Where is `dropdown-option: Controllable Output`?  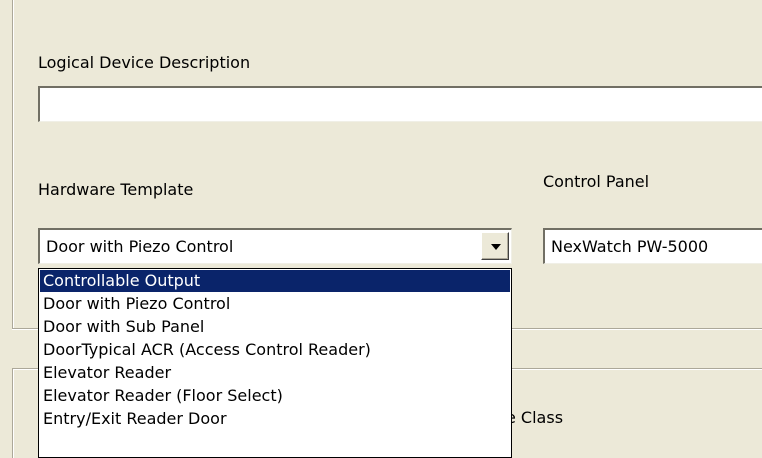
dropdown-option: Controllable Output is located at coordinates (275, 281).